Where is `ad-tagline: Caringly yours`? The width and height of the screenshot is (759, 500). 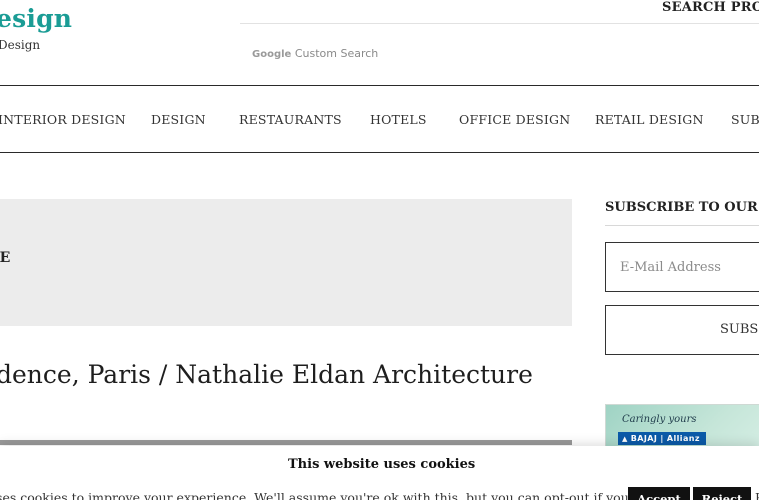 ad-tagline: Caringly yours is located at coordinates (659, 419).